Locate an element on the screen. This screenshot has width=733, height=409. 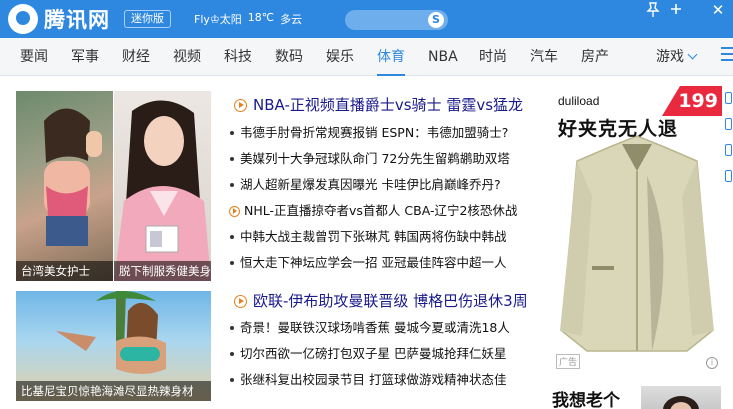
teaser-image-art is located at coordinates (681, 402).